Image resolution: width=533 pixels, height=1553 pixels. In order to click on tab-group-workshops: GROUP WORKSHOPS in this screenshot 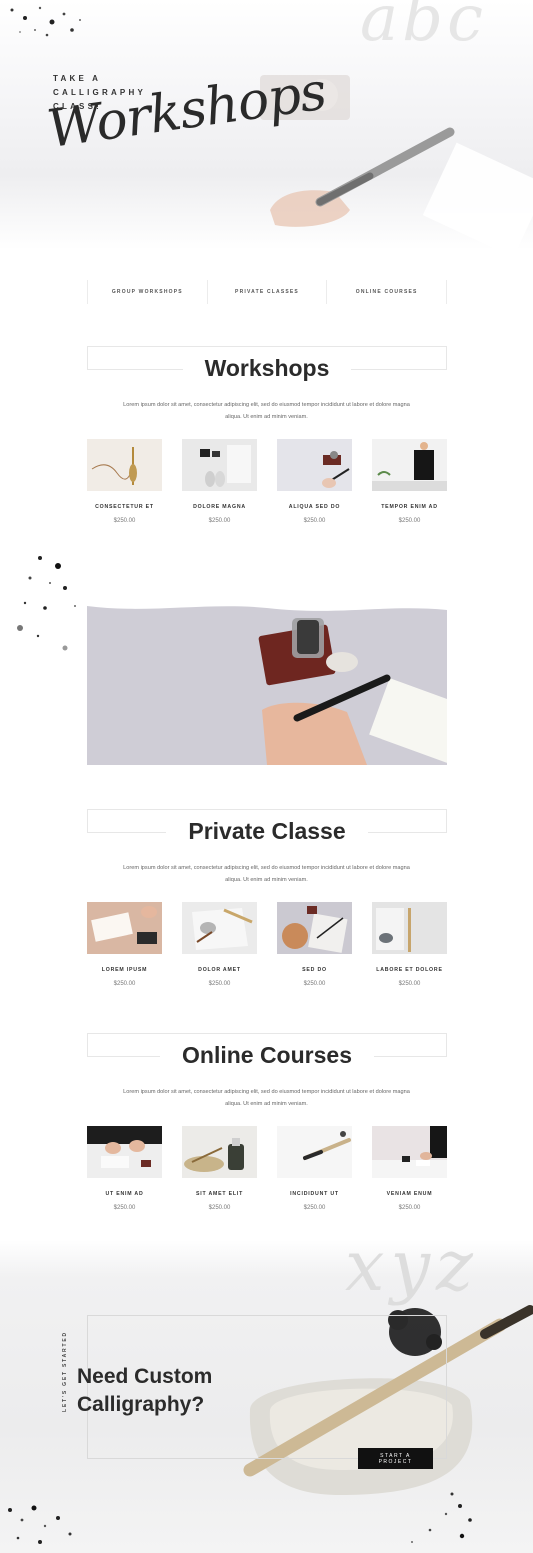, I will do `click(147, 292)`.